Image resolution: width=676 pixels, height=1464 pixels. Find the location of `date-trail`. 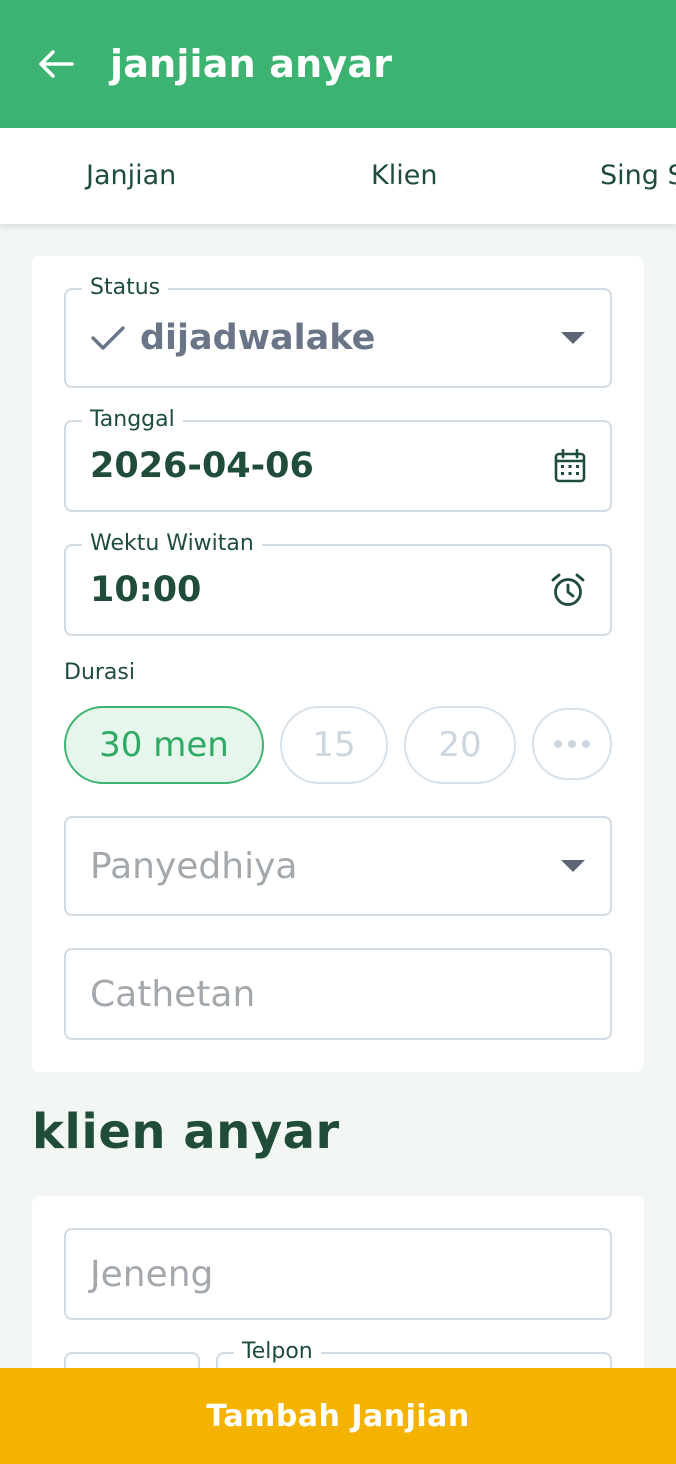

date-trail is located at coordinates (570, 466).